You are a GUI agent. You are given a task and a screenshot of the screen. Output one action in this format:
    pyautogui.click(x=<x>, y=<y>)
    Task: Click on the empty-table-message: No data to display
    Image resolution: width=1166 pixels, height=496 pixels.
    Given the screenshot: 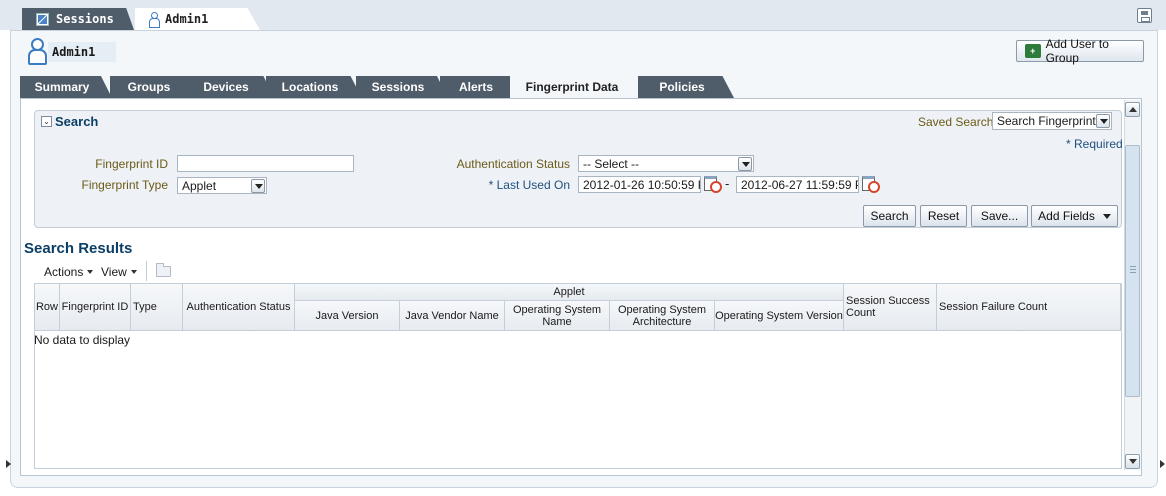 What is the action you would take?
    pyautogui.click(x=82, y=340)
    